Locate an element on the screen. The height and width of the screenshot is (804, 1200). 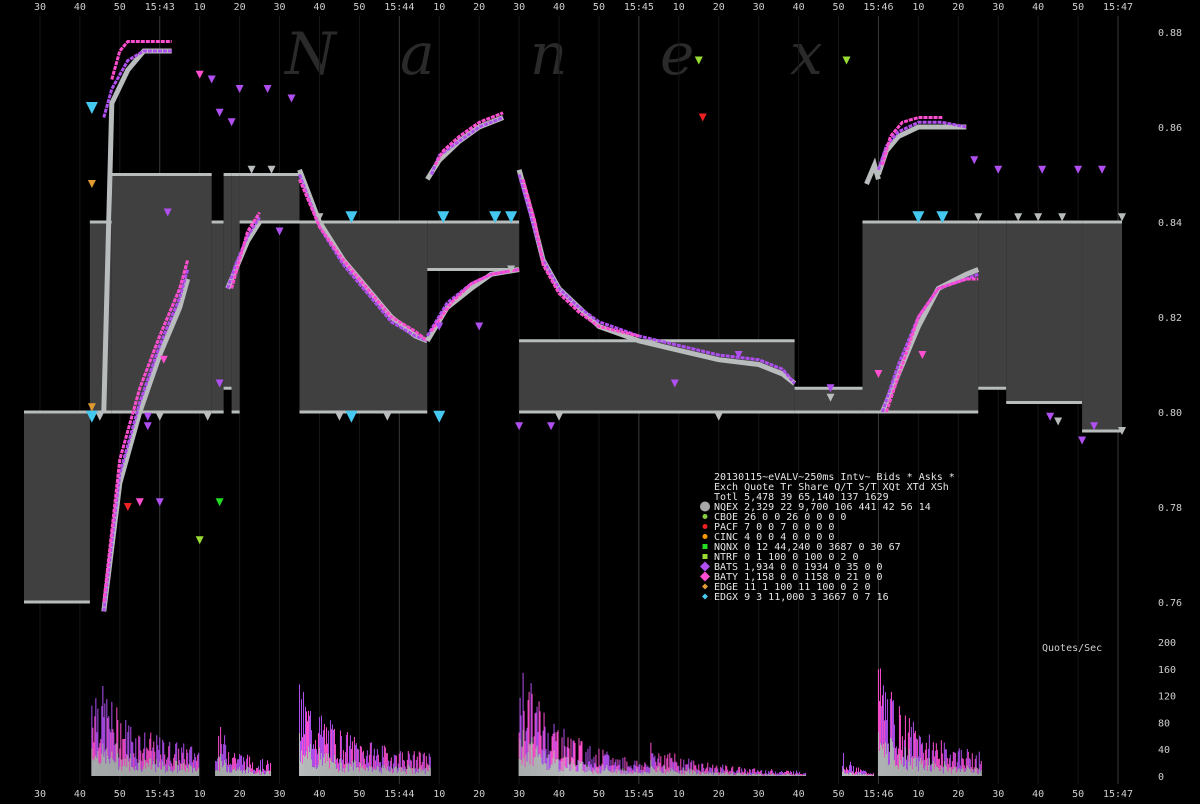
quote-point-edge is located at coordinates (91, 184).